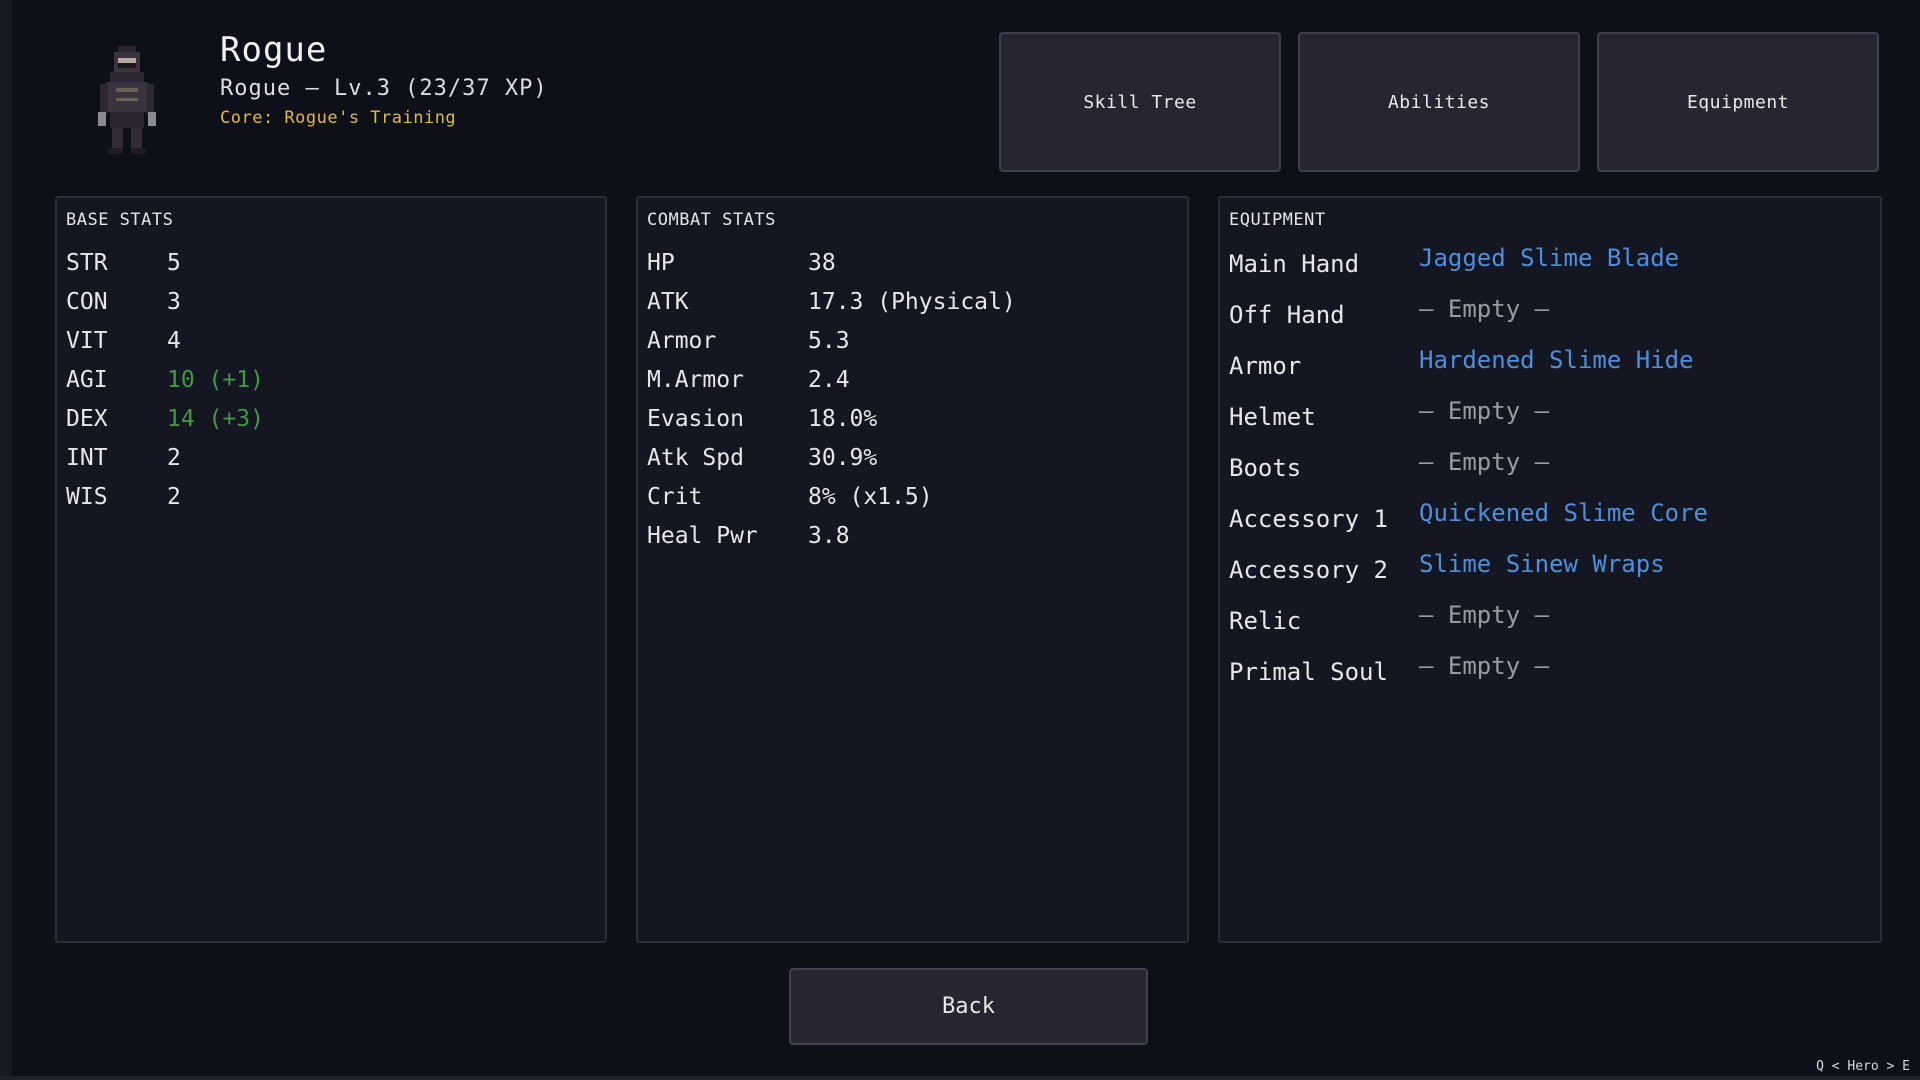 The height and width of the screenshot is (1080, 1920). Describe the element at coordinates (1556, 363) in the screenshot. I see `equipped-item: Hardened Slime Hide` at that location.